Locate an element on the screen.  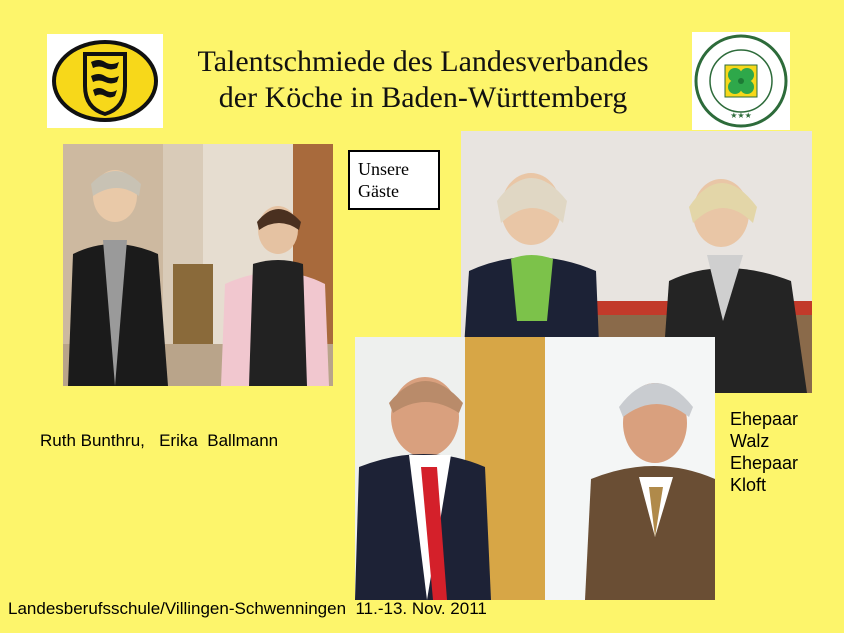
photo-two-women is located at coordinates (198, 265).